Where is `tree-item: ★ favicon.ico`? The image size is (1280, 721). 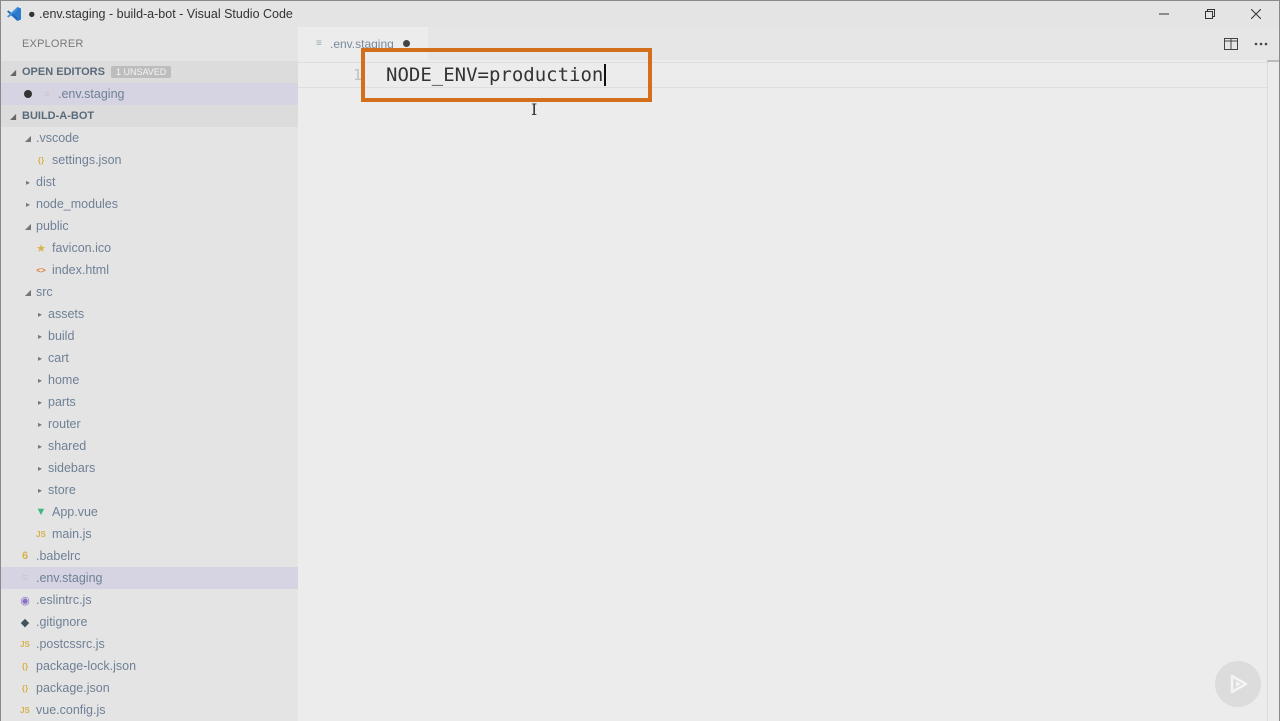 tree-item: ★ favicon.ico is located at coordinates (149, 248).